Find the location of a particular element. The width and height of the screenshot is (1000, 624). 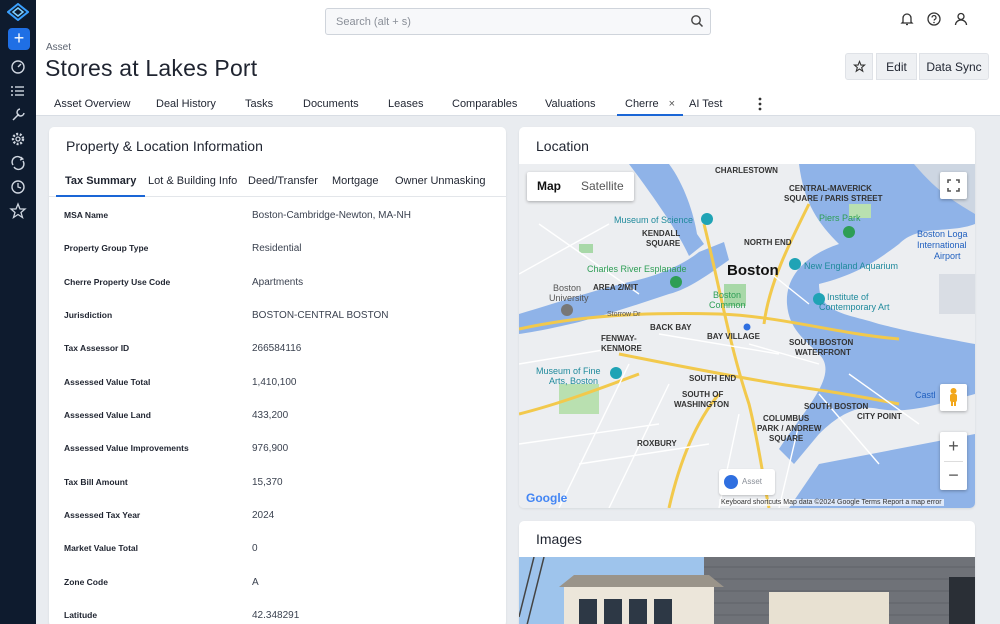

property-photo is located at coordinates (747, 590).